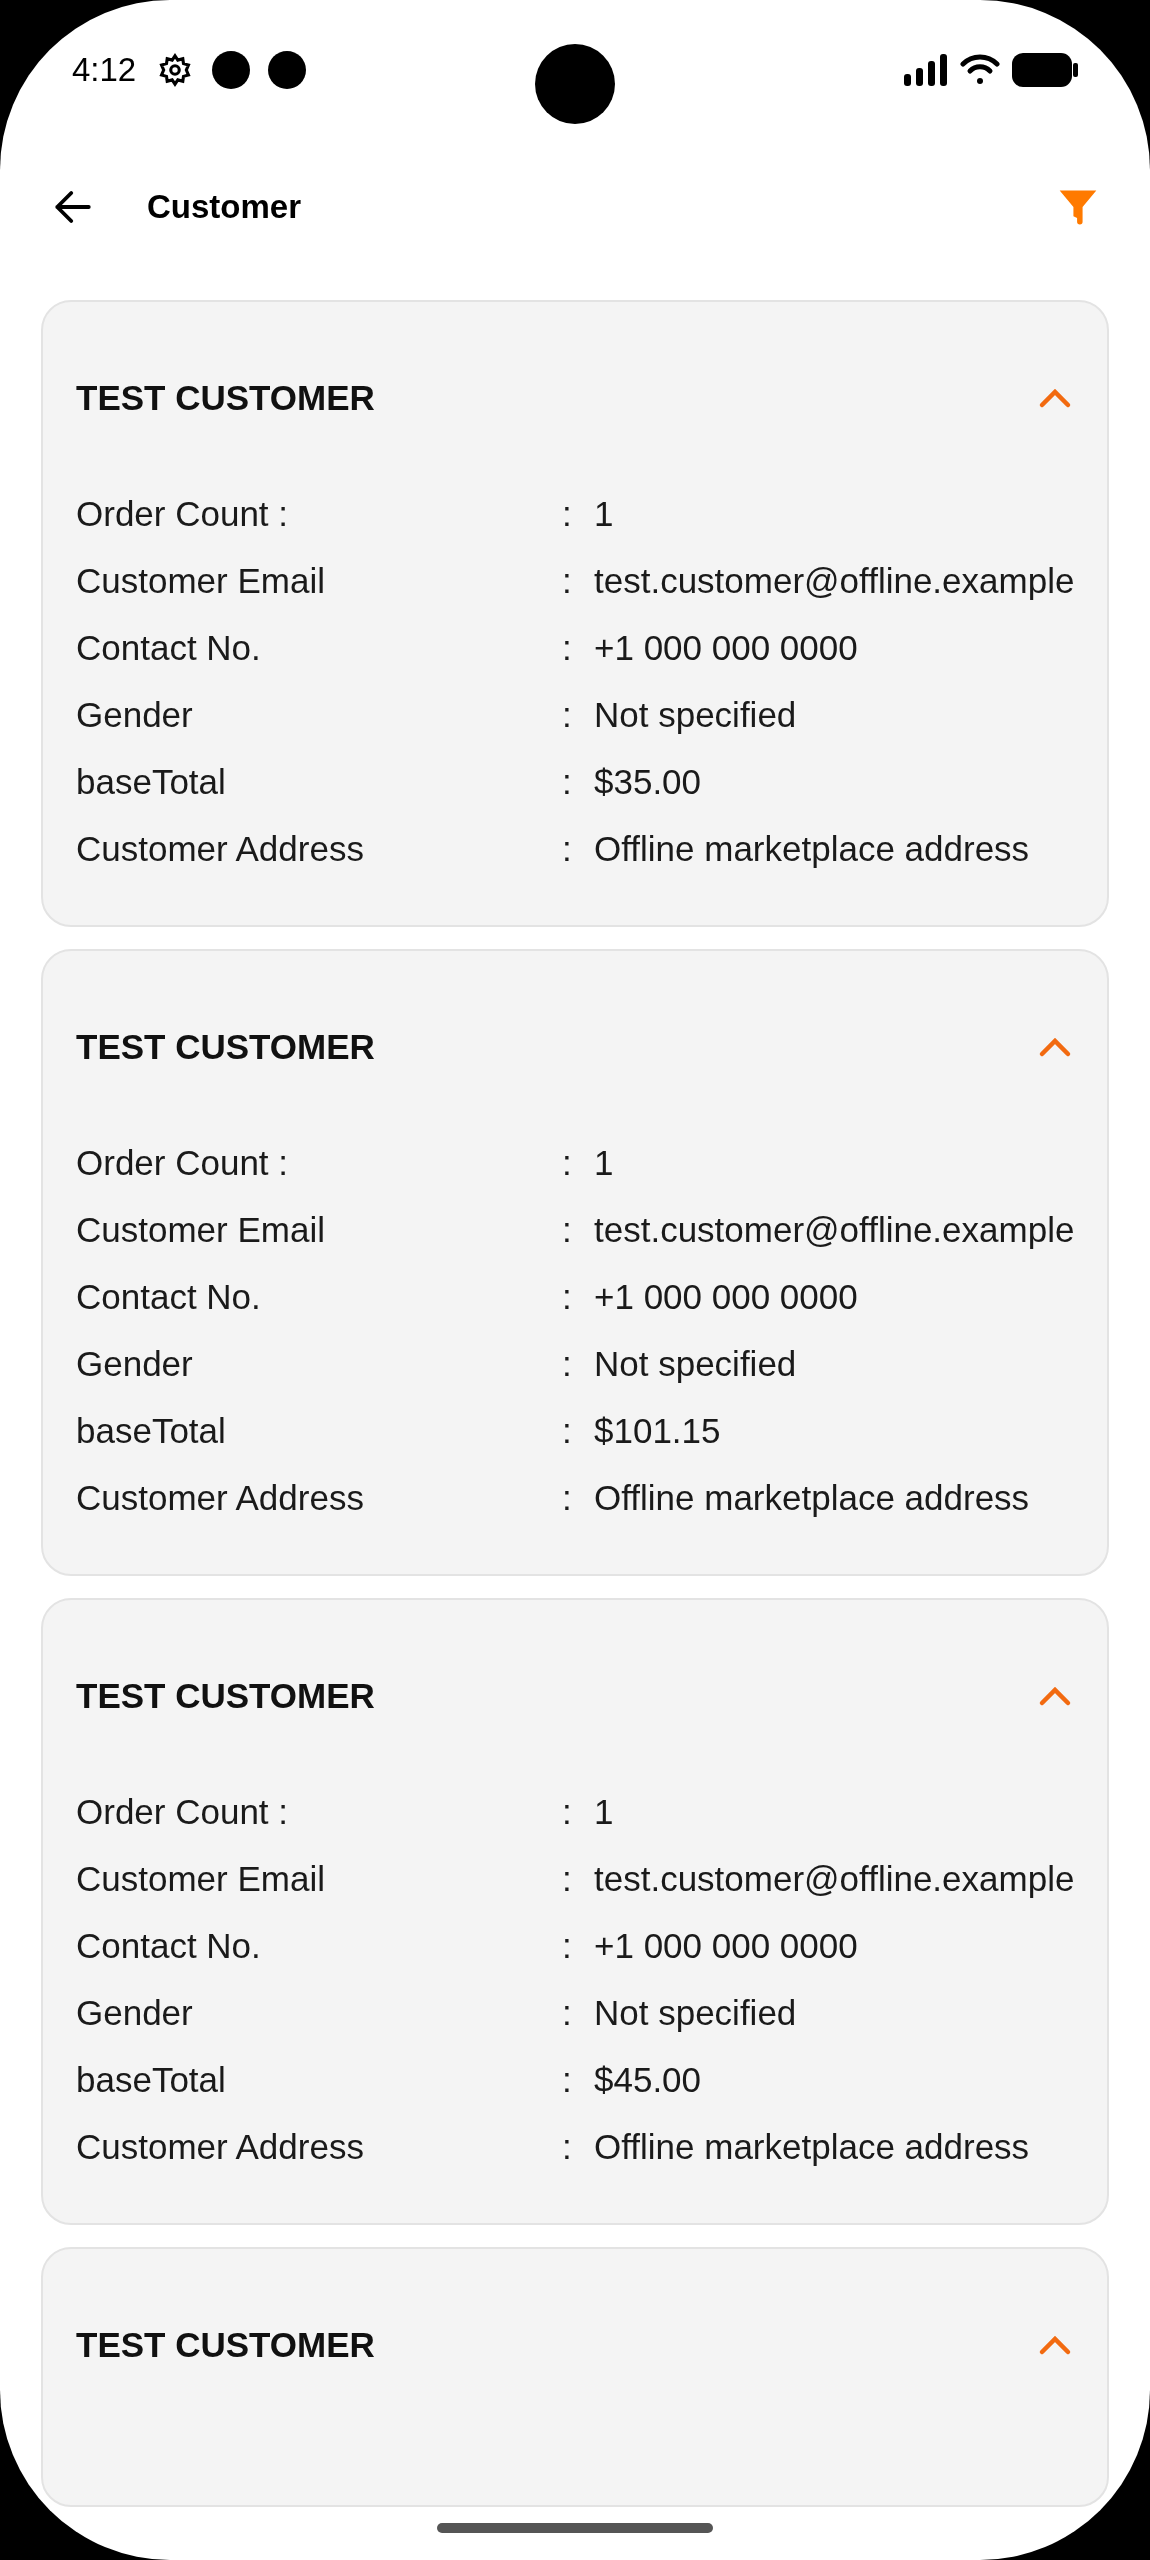 The height and width of the screenshot is (2560, 1150). I want to click on wifi-icon, so click(980, 70).